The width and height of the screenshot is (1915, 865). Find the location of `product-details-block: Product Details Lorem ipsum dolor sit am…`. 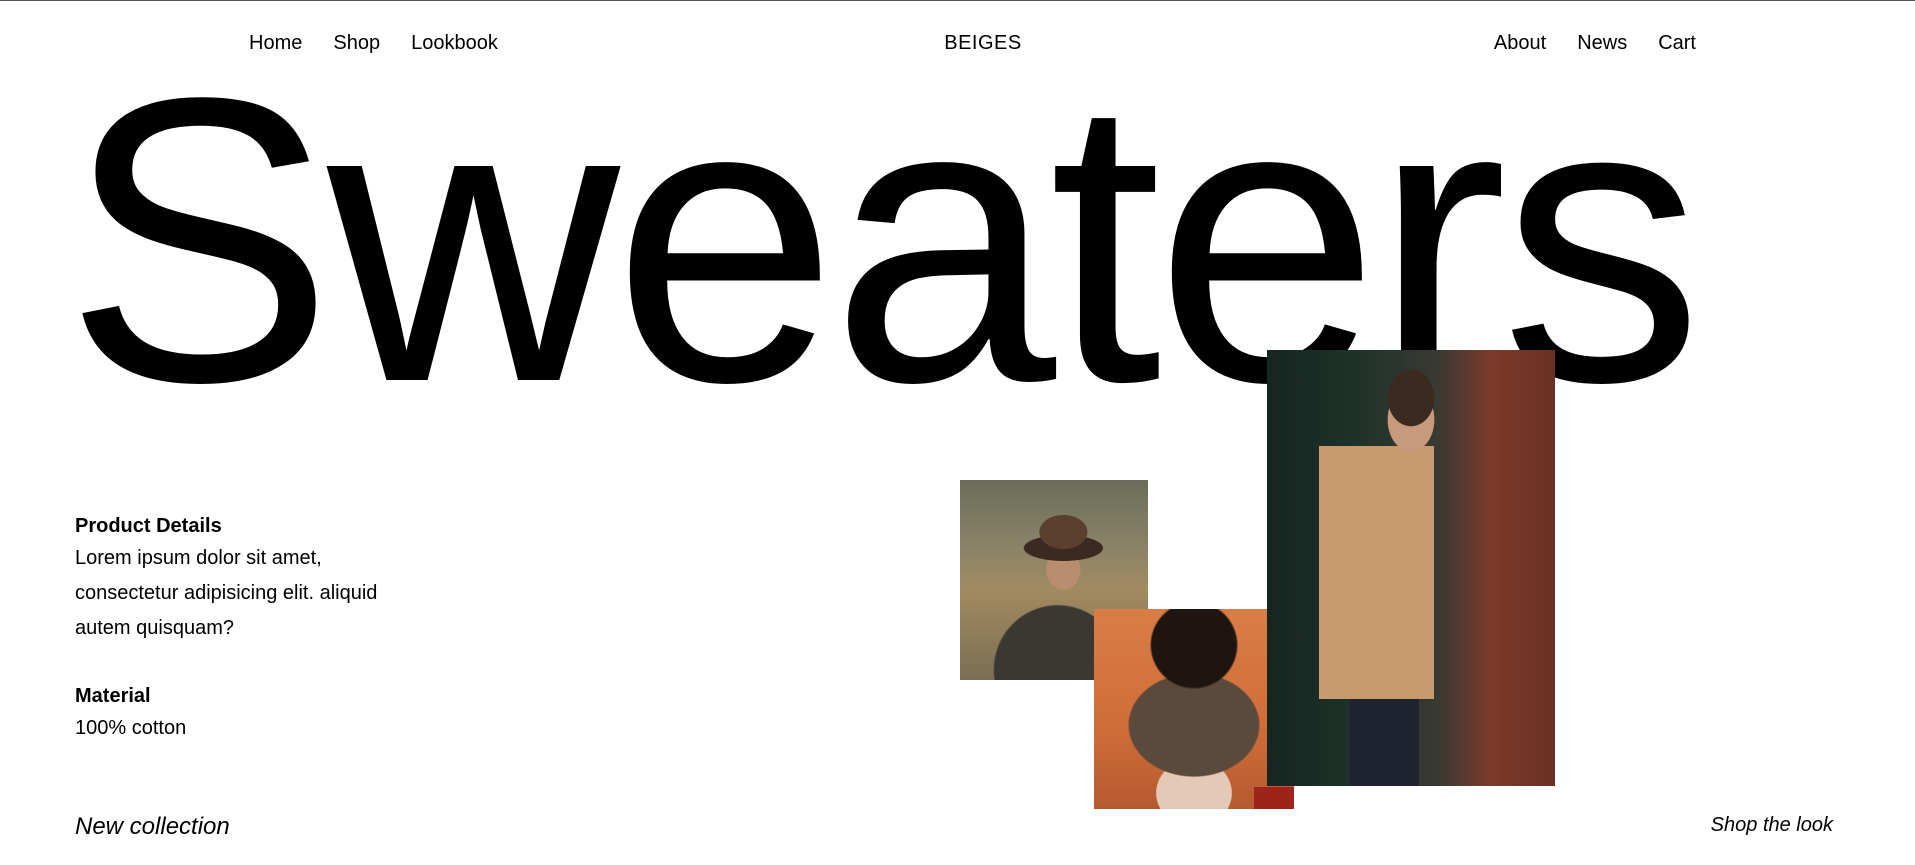

product-details-block: Product Details Lorem ipsum dolor sit am… is located at coordinates (240, 578).